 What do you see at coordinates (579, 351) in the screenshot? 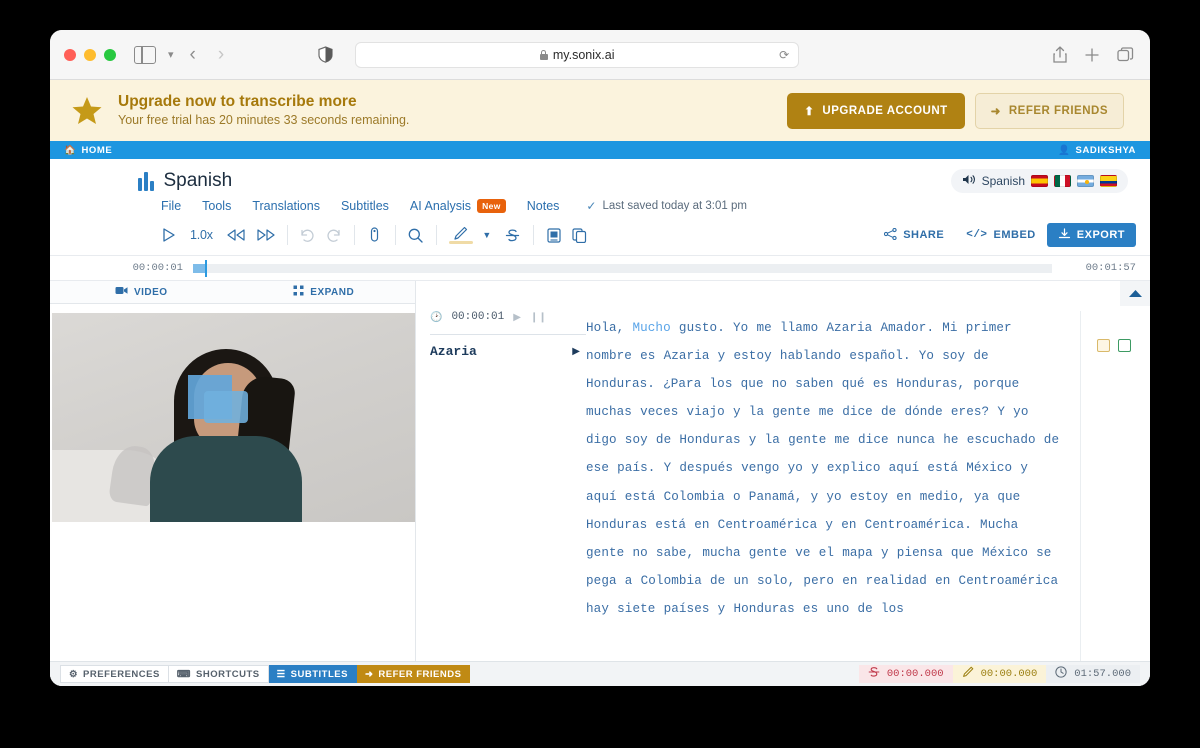
I see `caret-right-icon: ▶` at bounding box center [579, 351].